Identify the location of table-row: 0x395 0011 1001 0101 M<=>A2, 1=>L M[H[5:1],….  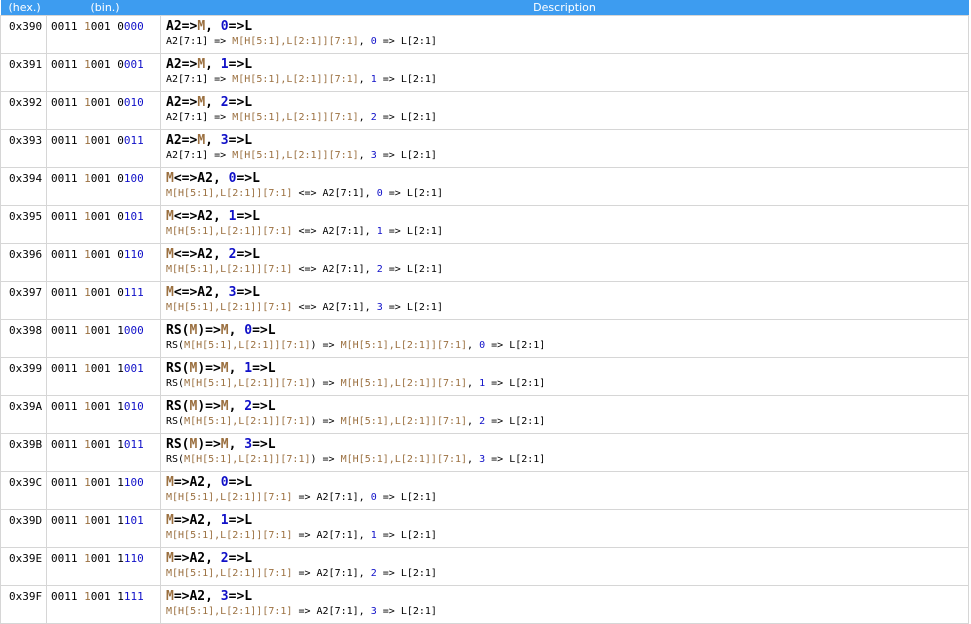
(484, 224).